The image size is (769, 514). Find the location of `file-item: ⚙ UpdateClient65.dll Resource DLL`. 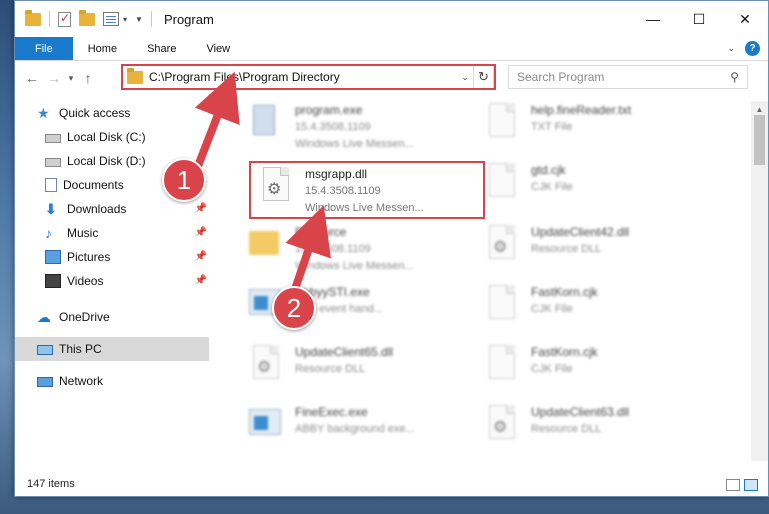

file-item: ⚙ UpdateClient65.dll Resource DLL is located at coordinates (363, 371).